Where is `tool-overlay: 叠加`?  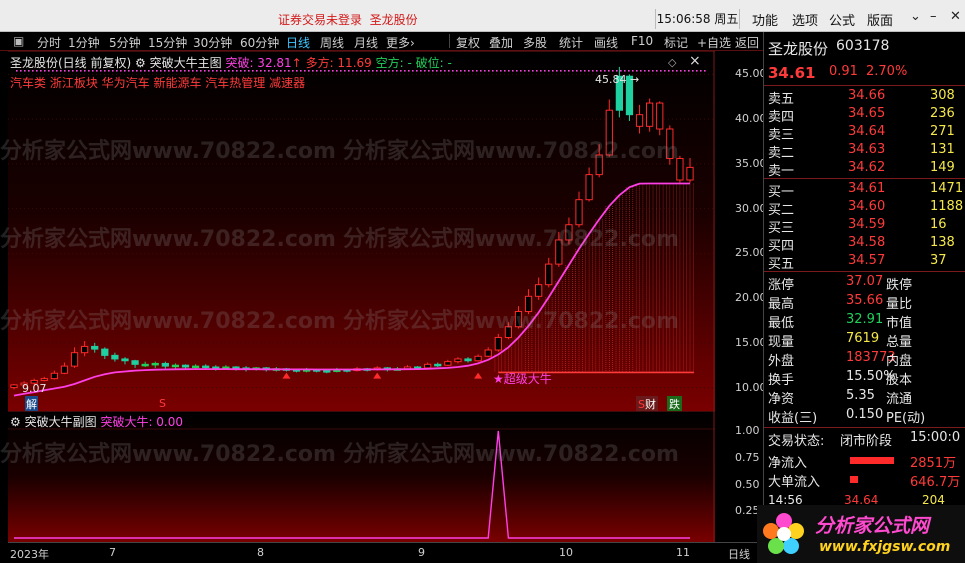
tool-overlay: 叠加 is located at coordinates (501, 42).